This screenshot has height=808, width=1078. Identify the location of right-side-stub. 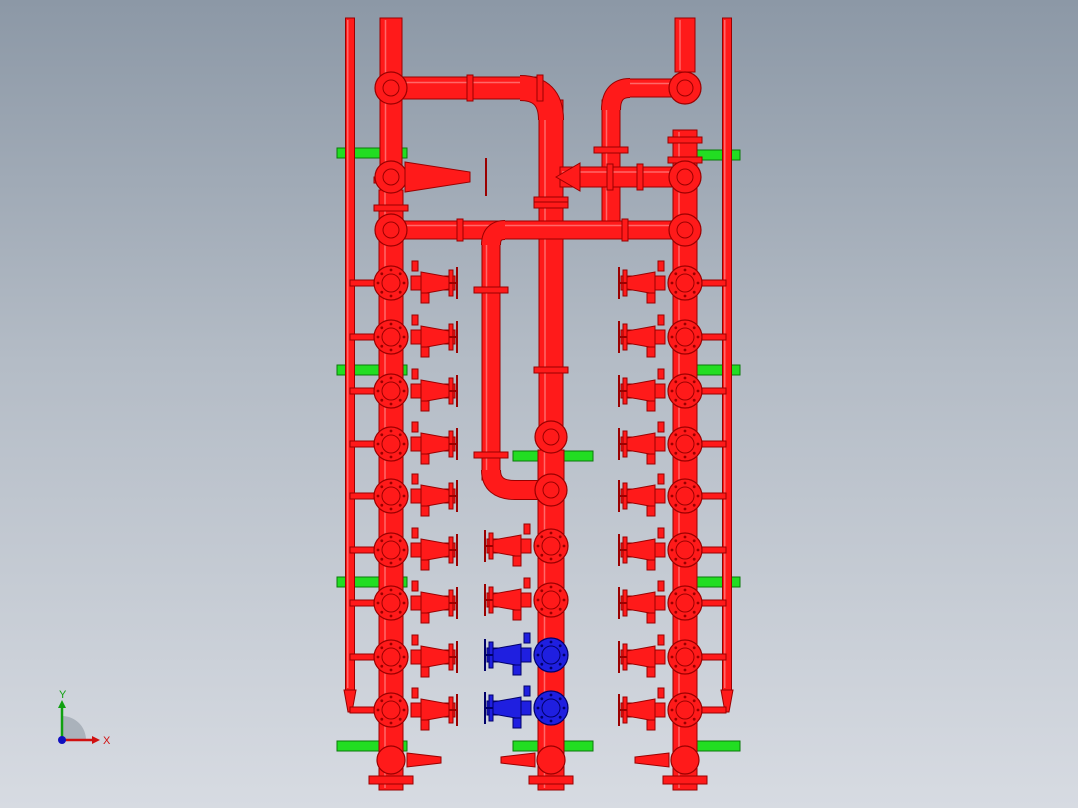
(714, 391).